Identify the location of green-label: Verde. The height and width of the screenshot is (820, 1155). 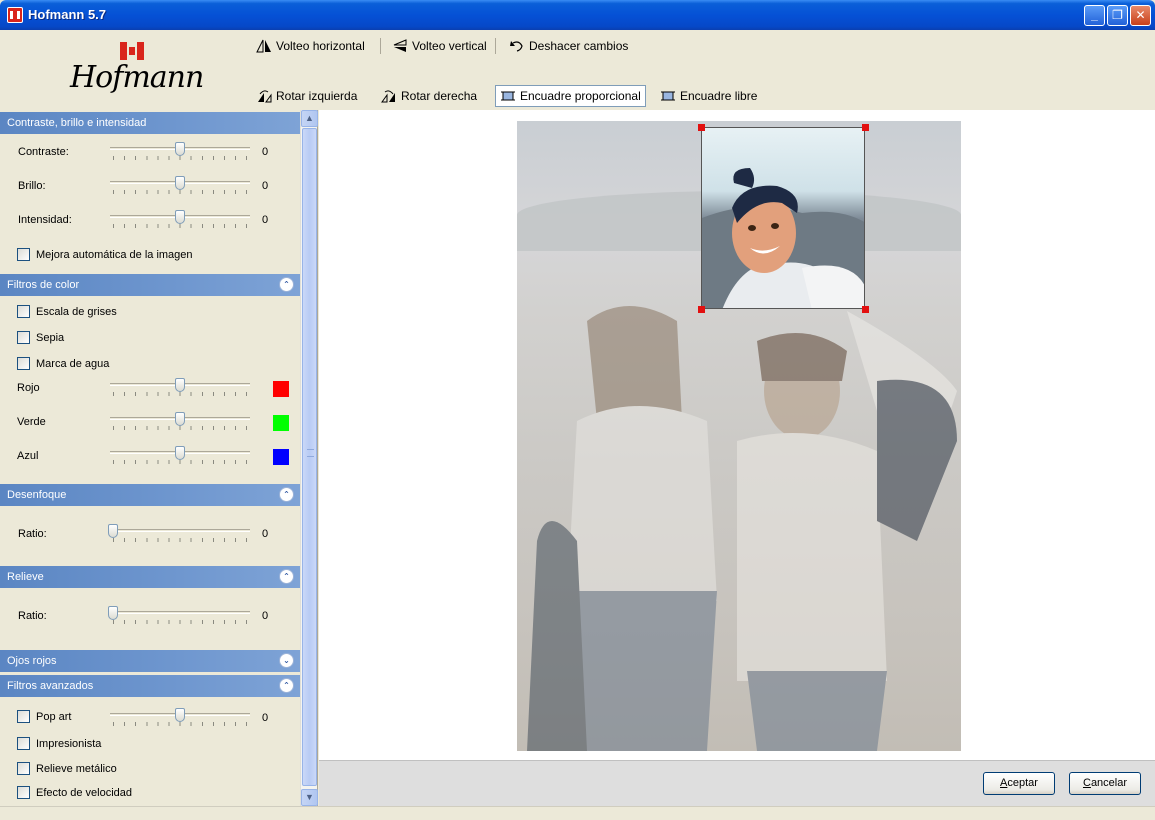
(31, 422).